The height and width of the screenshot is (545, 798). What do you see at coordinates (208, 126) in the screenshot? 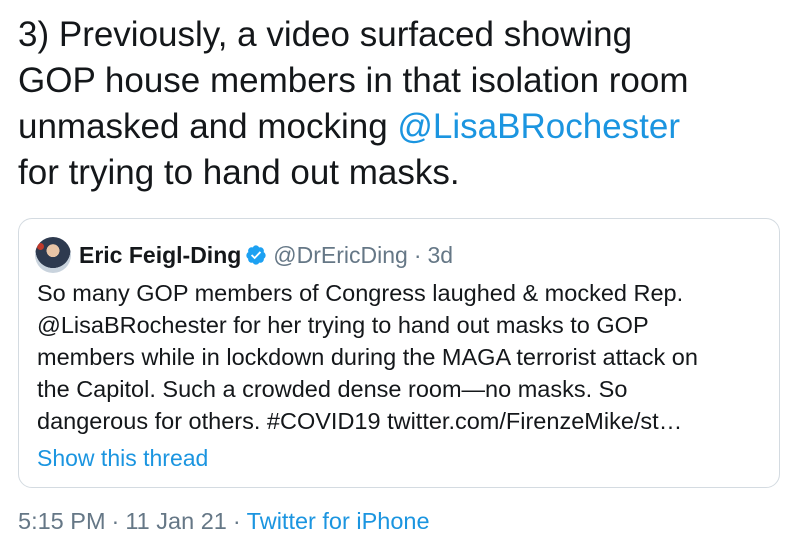
I see `tweet-line-text: unmasked and mocking` at bounding box center [208, 126].